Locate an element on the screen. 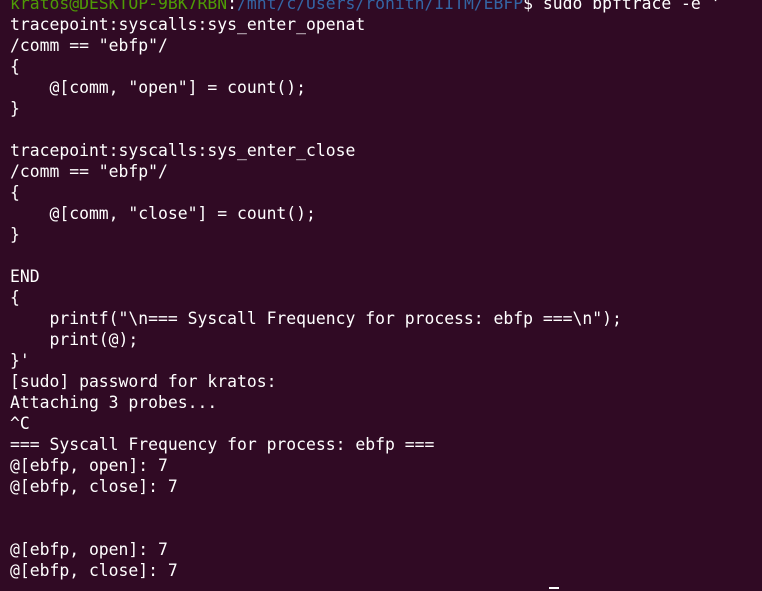 The width and height of the screenshot is (762, 591). text-cursor is located at coordinates (554, 588).